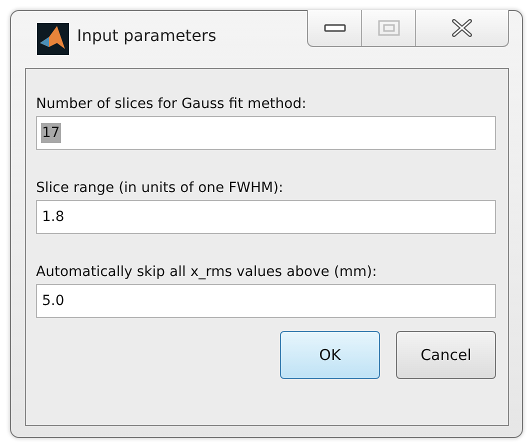  I want to click on dialog-button: Cancel, so click(446, 355).